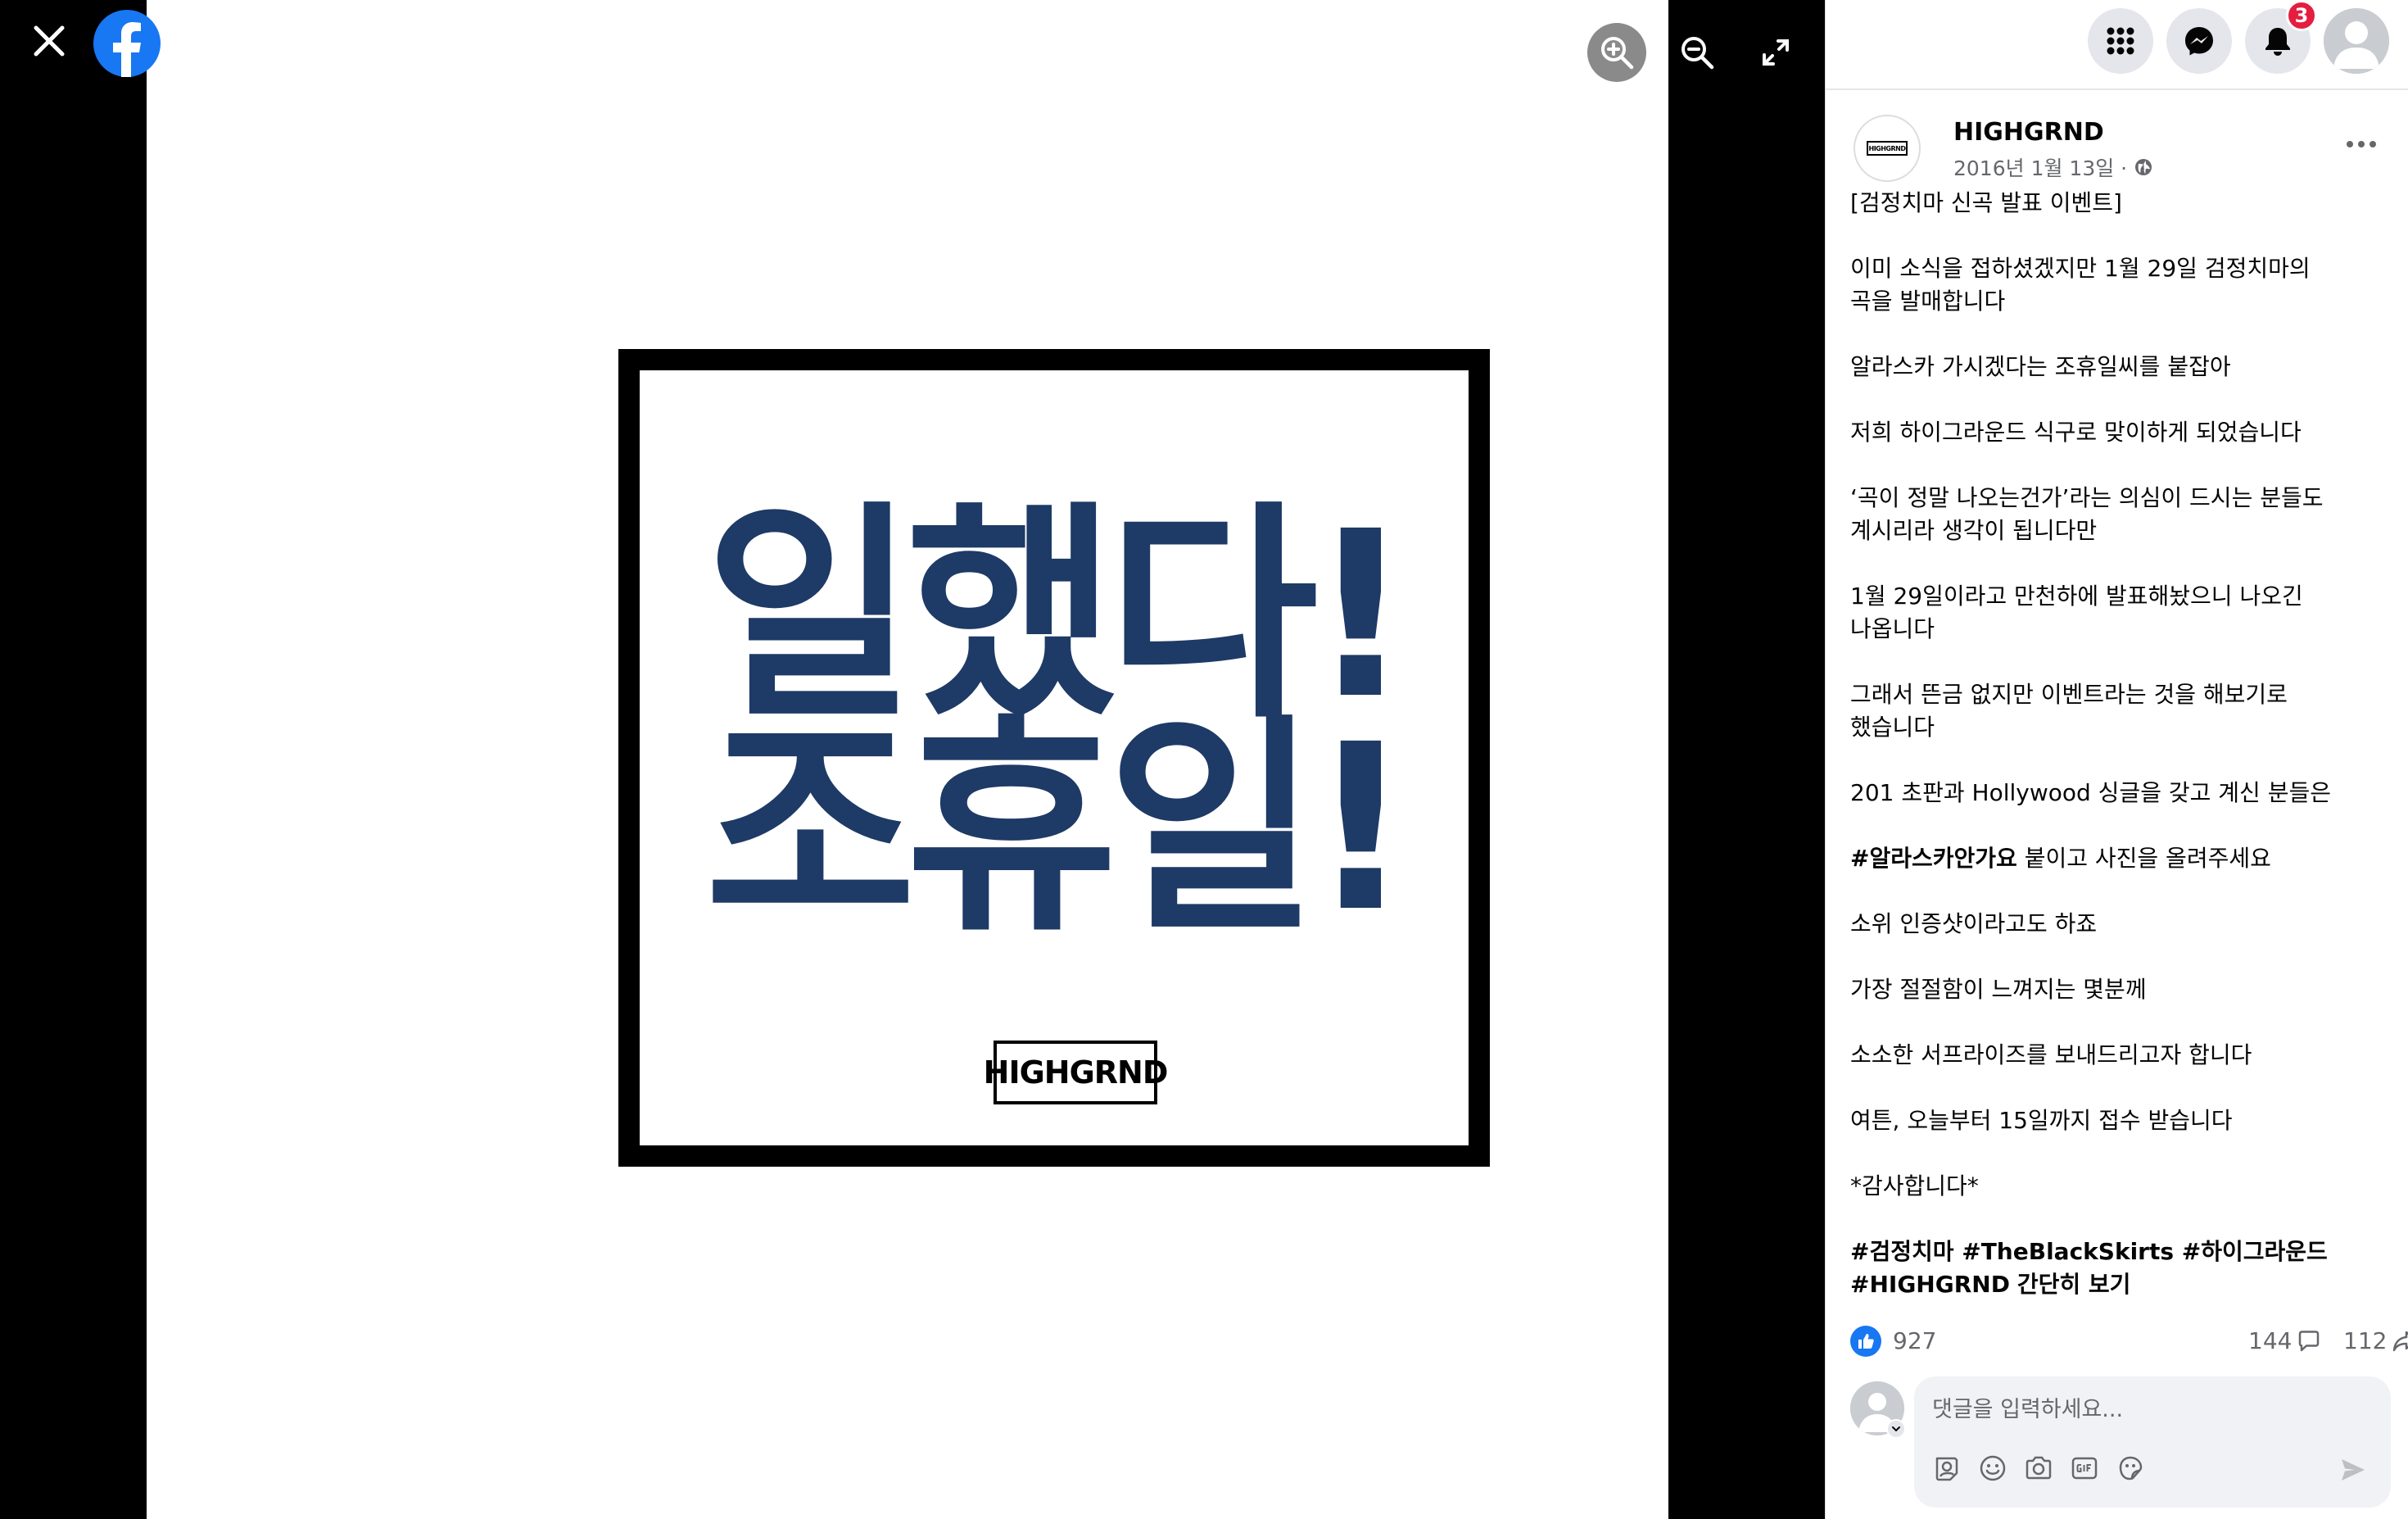 The height and width of the screenshot is (1519, 2408). What do you see at coordinates (2152, 1442) in the screenshot?
I see `comment-box` at bounding box center [2152, 1442].